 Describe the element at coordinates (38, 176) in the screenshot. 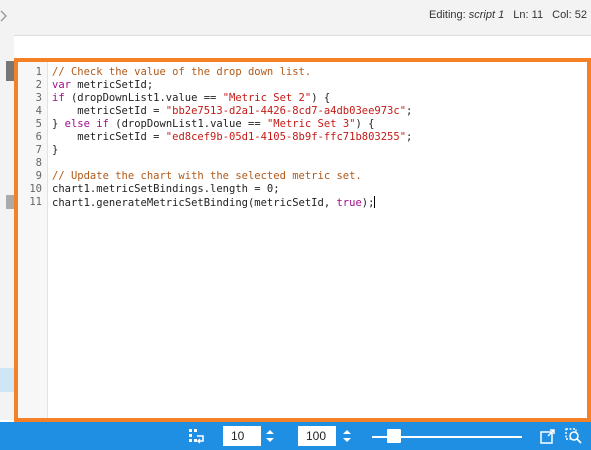

I see `line-number: 9` at that location.